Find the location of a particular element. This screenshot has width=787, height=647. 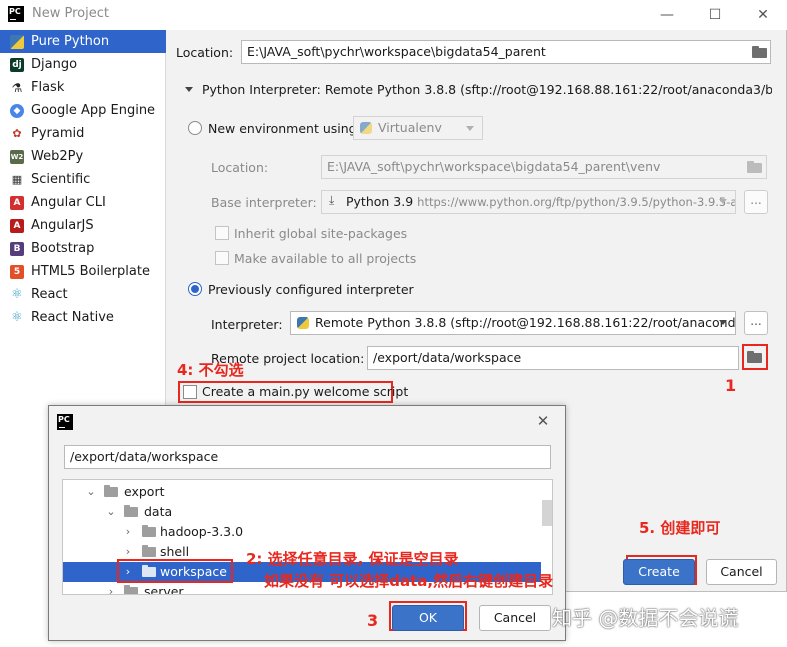

remote-location-field: /export/data/workspace is located at coordinates (553, 358).